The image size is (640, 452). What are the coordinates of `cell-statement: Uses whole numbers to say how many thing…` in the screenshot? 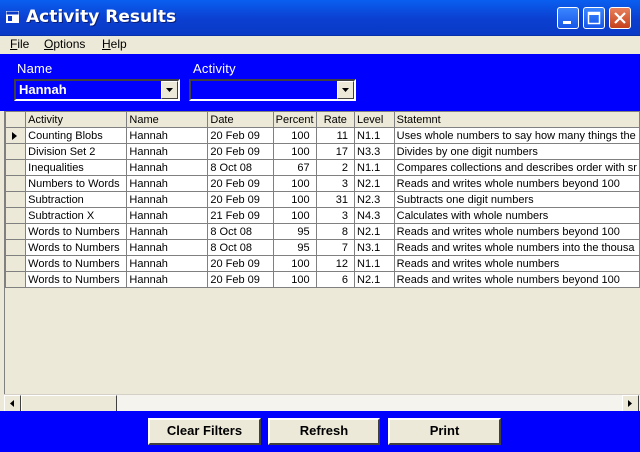 It's located at (516, 135).